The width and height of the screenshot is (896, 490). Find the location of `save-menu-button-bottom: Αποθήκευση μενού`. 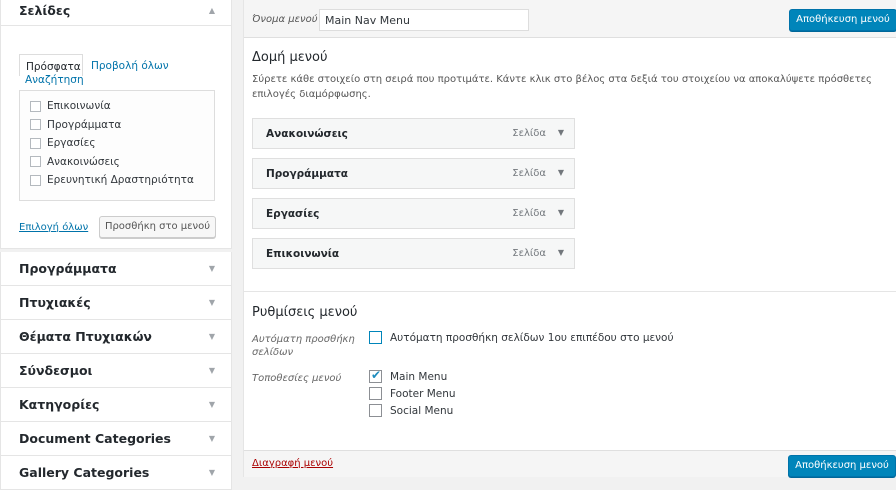

save-menu-button-bottom: Αποθήκευση μενού is located at coordinates (842, 466).